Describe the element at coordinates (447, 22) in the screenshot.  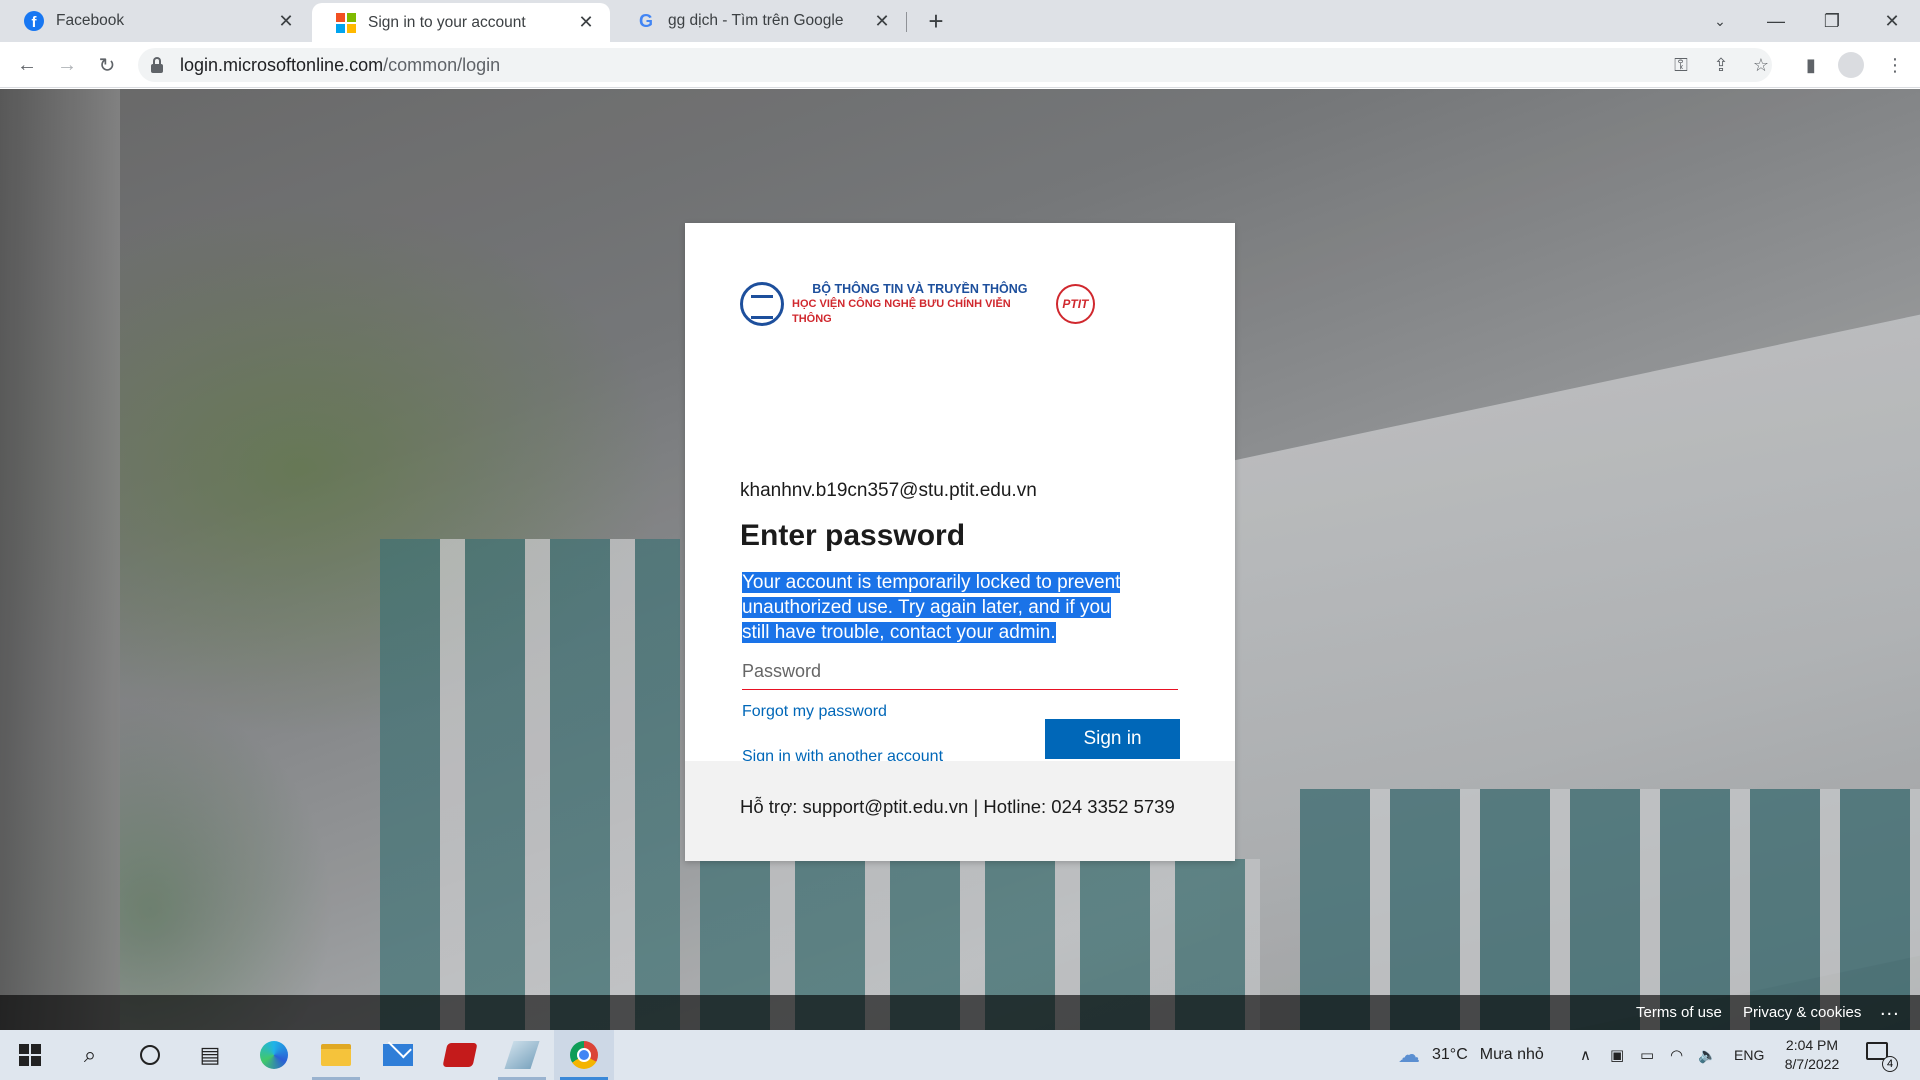
I see `tab-title: Sign in to your account` at that location.